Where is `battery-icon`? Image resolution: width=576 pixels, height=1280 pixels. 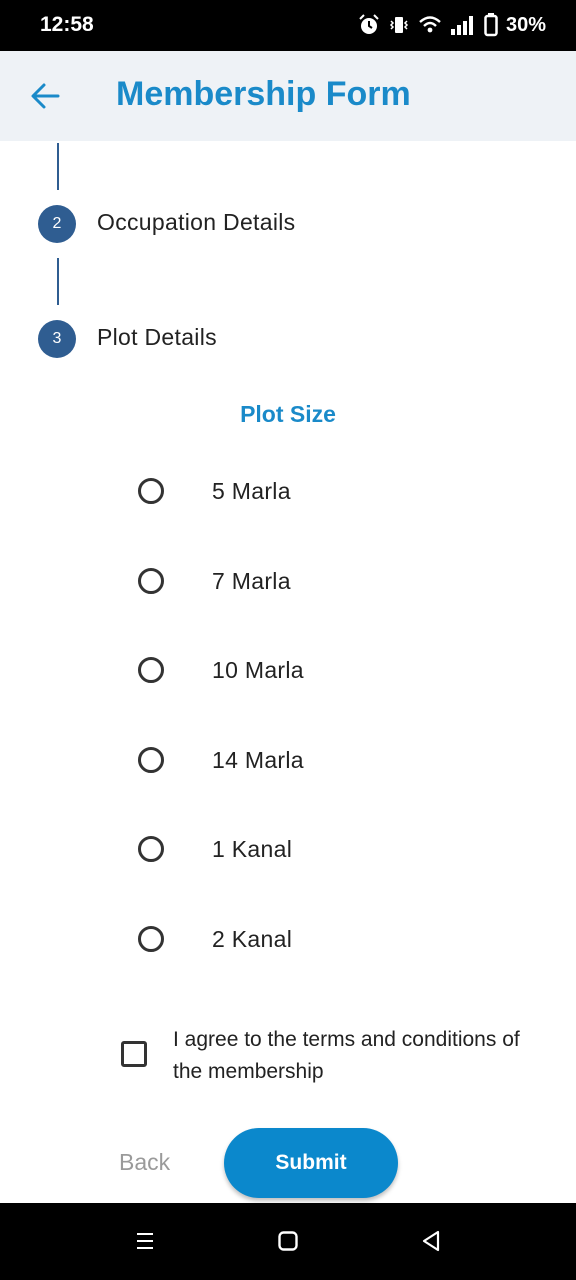
battery-icon is located at coordinates (491, 25).